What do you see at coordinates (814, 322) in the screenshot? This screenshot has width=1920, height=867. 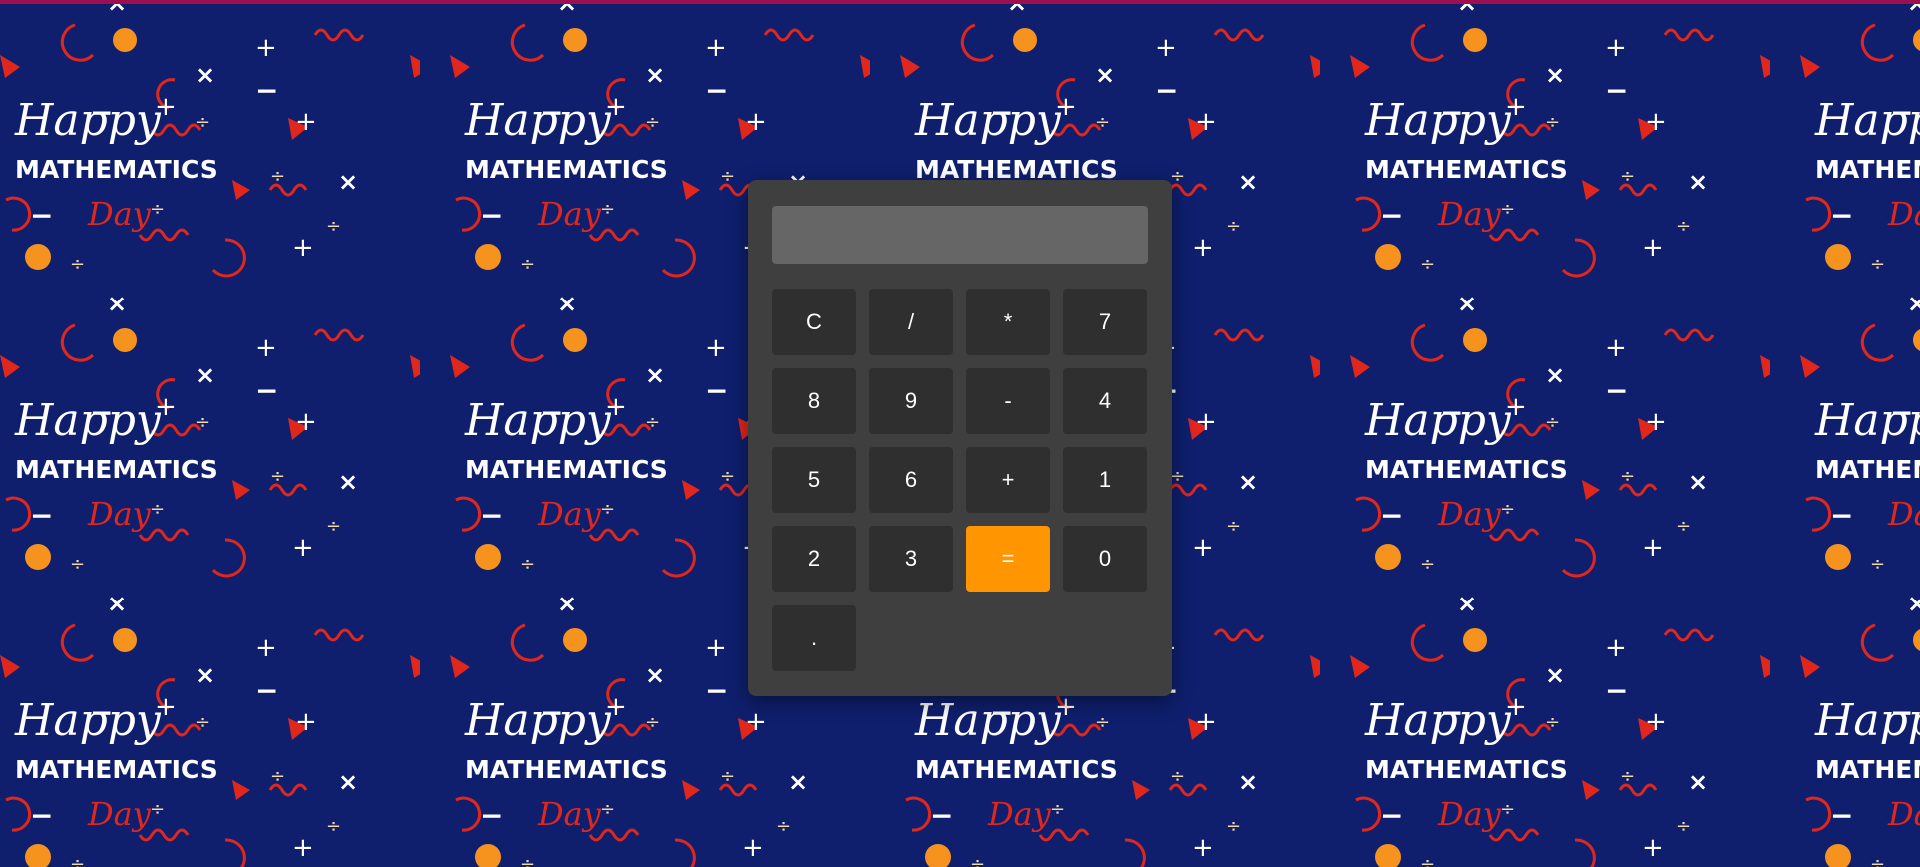 I see `clear-button: C` at bounding box center [814, 322].